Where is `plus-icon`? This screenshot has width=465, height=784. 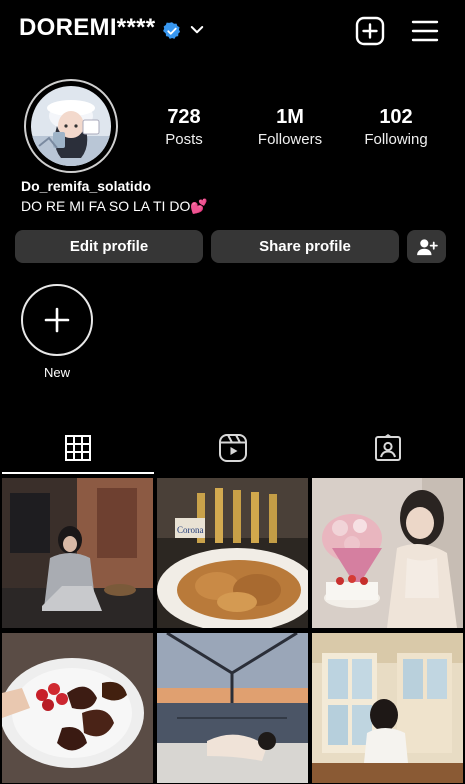 plus-icon is located at coordinates (57, 320).